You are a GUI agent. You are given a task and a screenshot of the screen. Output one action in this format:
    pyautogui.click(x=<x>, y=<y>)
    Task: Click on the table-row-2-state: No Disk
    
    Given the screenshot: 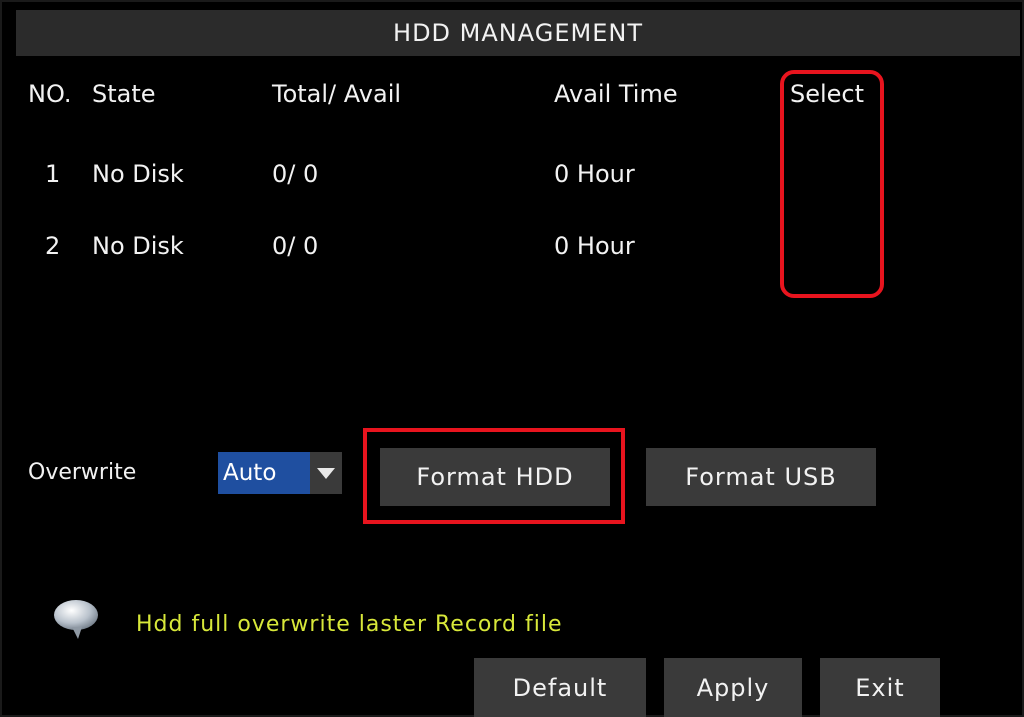 What is the action you would take?
    pyautogui.click(x=138, y=246)
    